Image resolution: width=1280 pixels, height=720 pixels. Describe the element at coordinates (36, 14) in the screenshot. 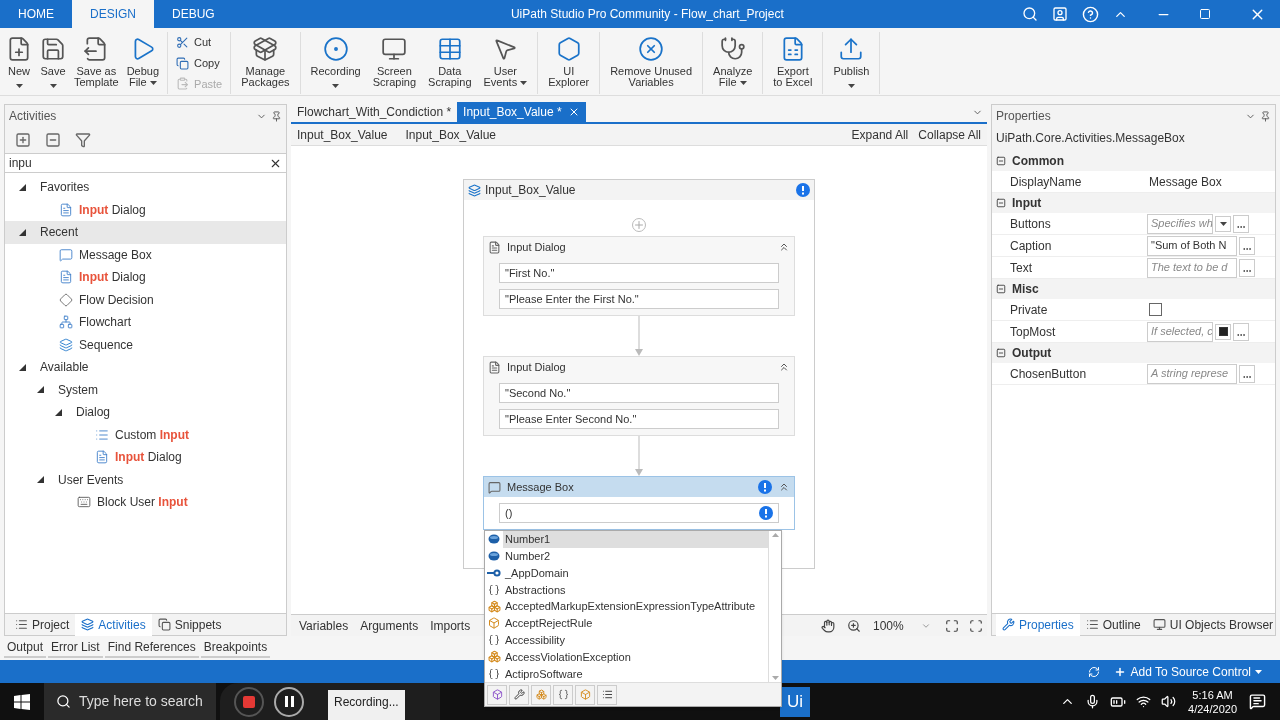

I see `ribbon-tab: HOME` at that location.